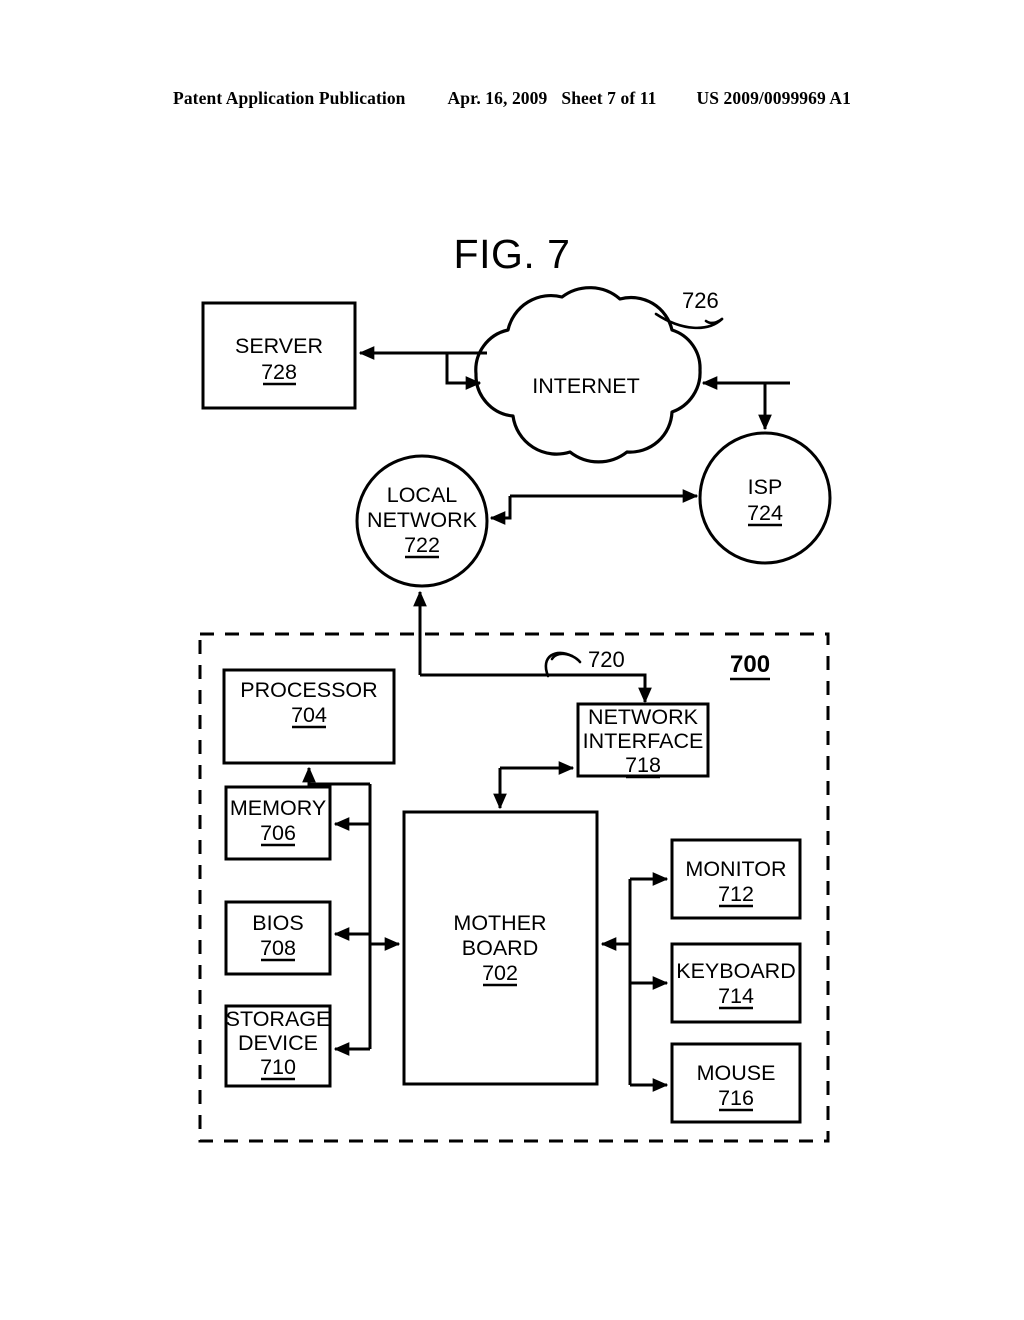 This screenshot has height=1320, width=1024. What do you see at coordinates (735, 869) in the screenshot?
I see `monitor-label: MONITOR` at bounding box center [735, 869].